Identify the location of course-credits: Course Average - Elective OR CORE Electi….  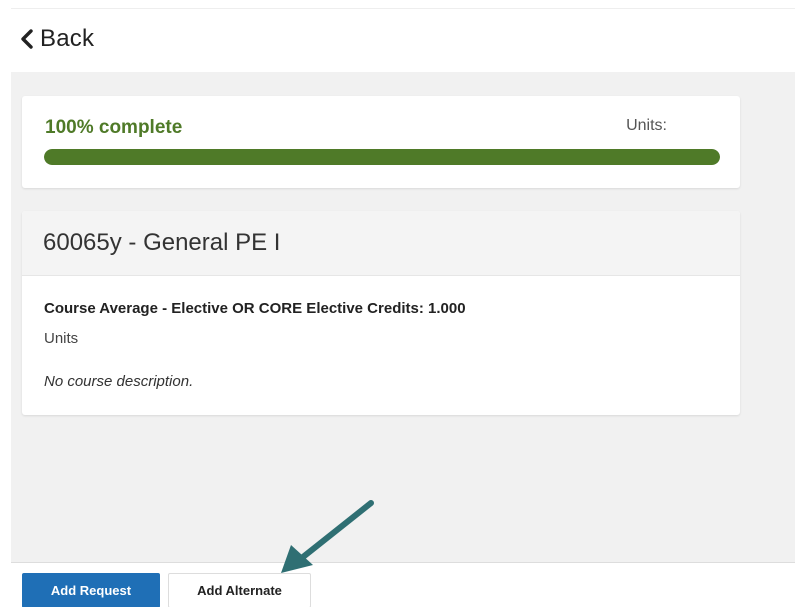
(255, 308).